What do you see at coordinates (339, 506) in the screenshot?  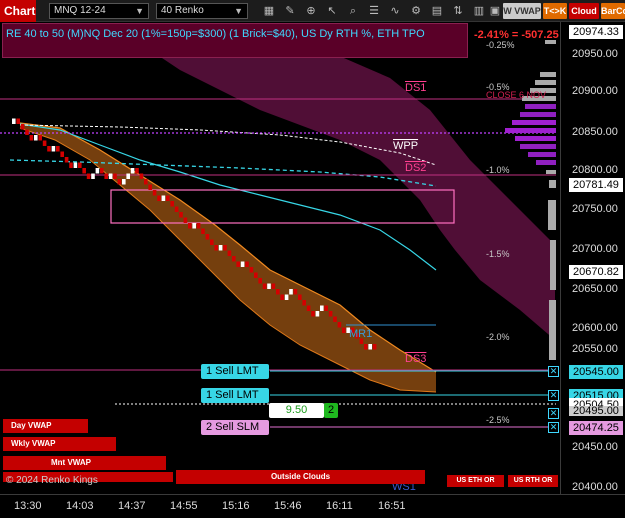 I see `time-tick: 16:11` at bounding box center [339, 506].